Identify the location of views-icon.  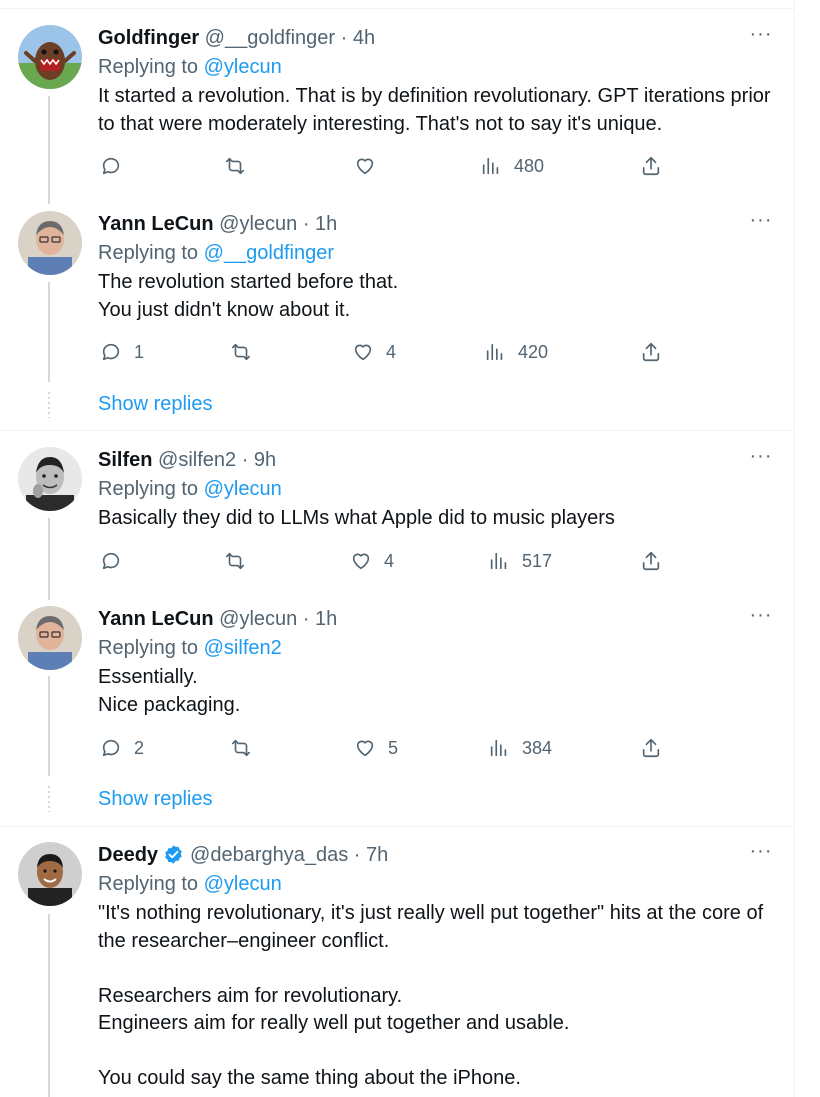
(494, 352).